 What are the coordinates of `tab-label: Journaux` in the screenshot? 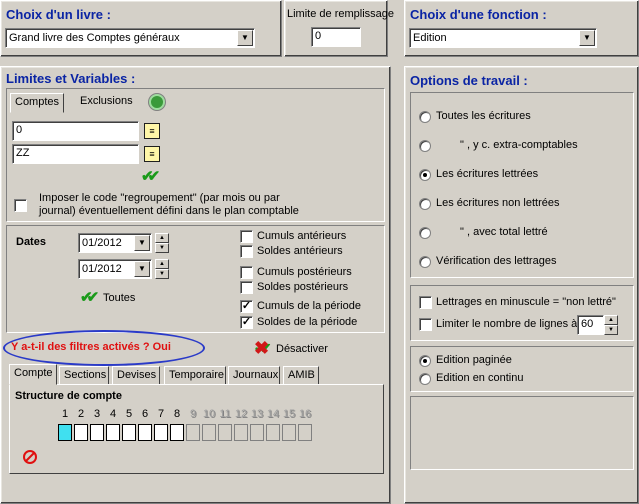 It's located at (256, 375).